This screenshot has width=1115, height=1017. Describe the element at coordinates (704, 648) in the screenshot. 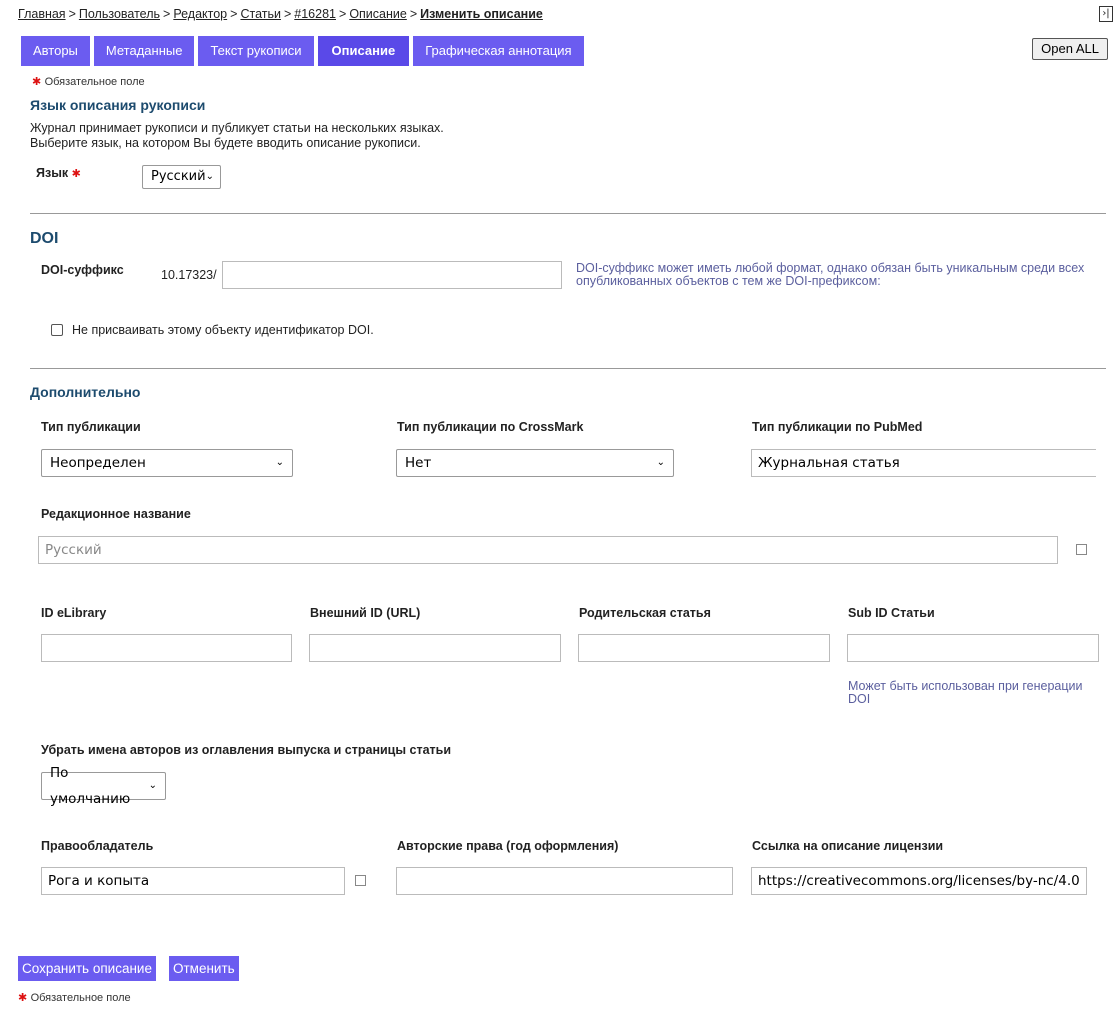

I see `parent-article-input` at that location.